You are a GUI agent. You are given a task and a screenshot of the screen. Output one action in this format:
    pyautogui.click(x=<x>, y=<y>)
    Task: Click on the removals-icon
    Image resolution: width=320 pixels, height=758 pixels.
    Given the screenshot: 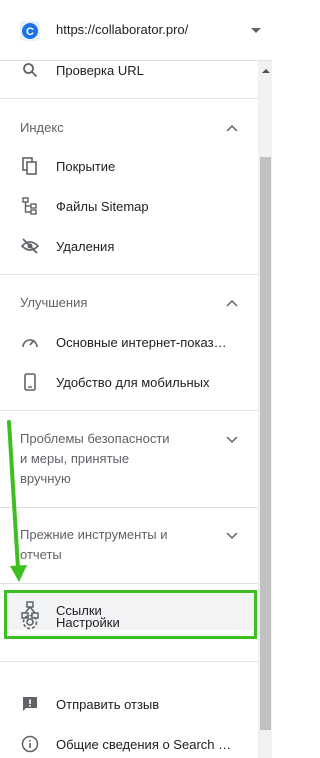 What is the action you would take?
    pyautogui.click(x=30, y=246)
    